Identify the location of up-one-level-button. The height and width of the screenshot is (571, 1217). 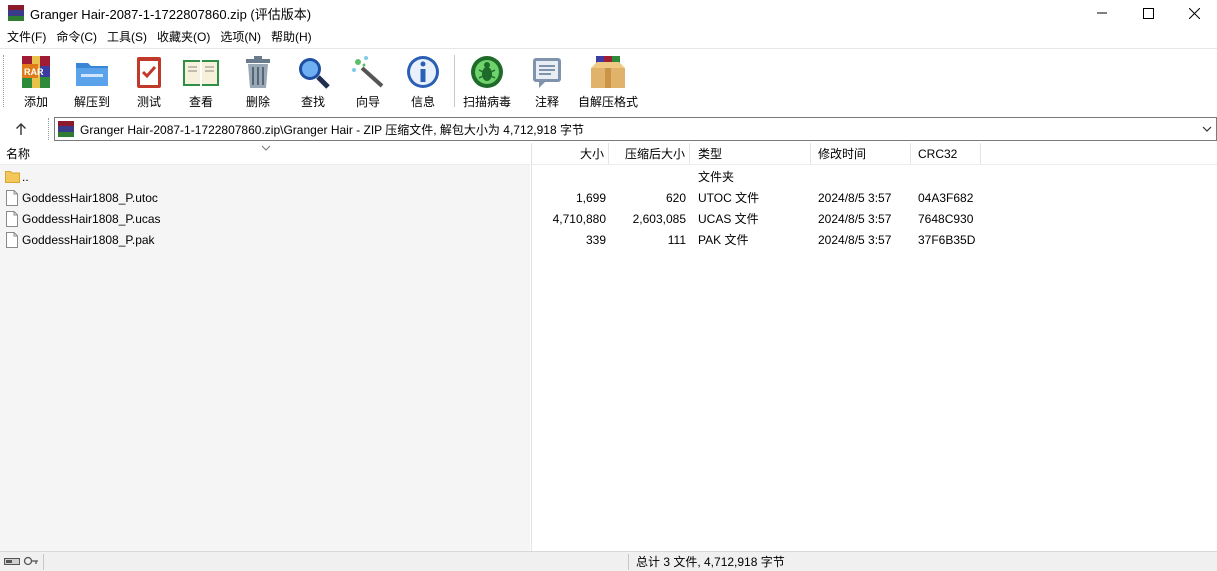
(21, 129).